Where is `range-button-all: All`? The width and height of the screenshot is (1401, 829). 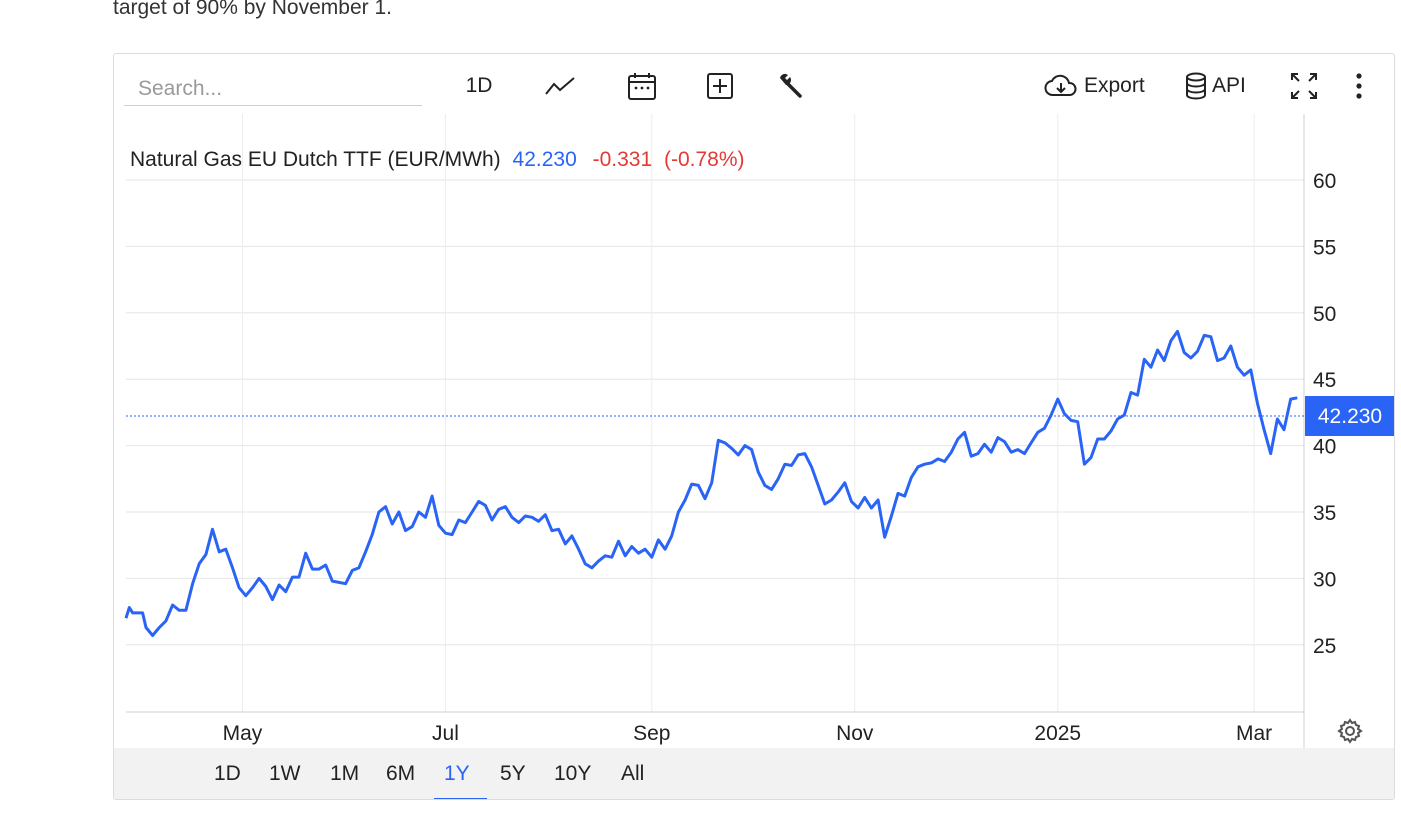 range-button-all: All is located at coordinates (632, 774).